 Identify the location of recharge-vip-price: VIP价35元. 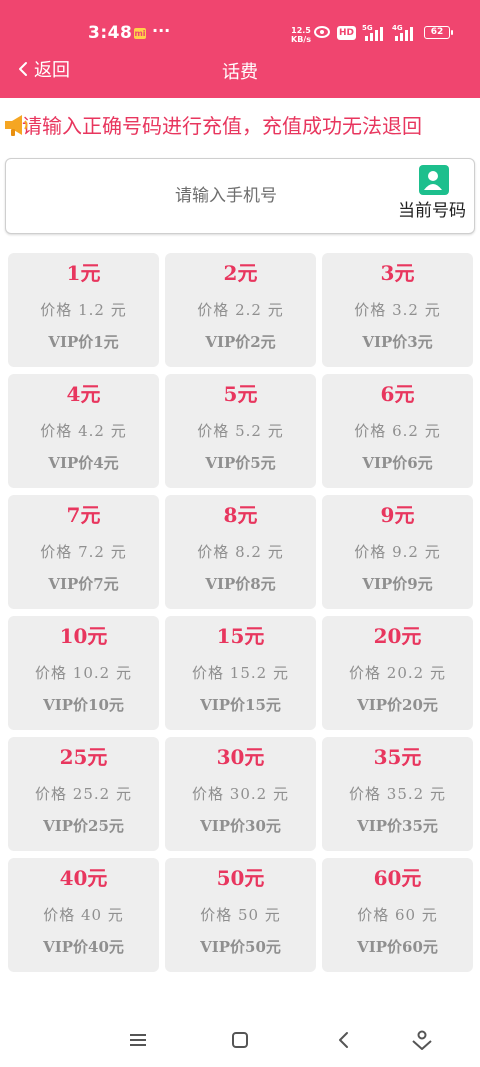
(397, 826).